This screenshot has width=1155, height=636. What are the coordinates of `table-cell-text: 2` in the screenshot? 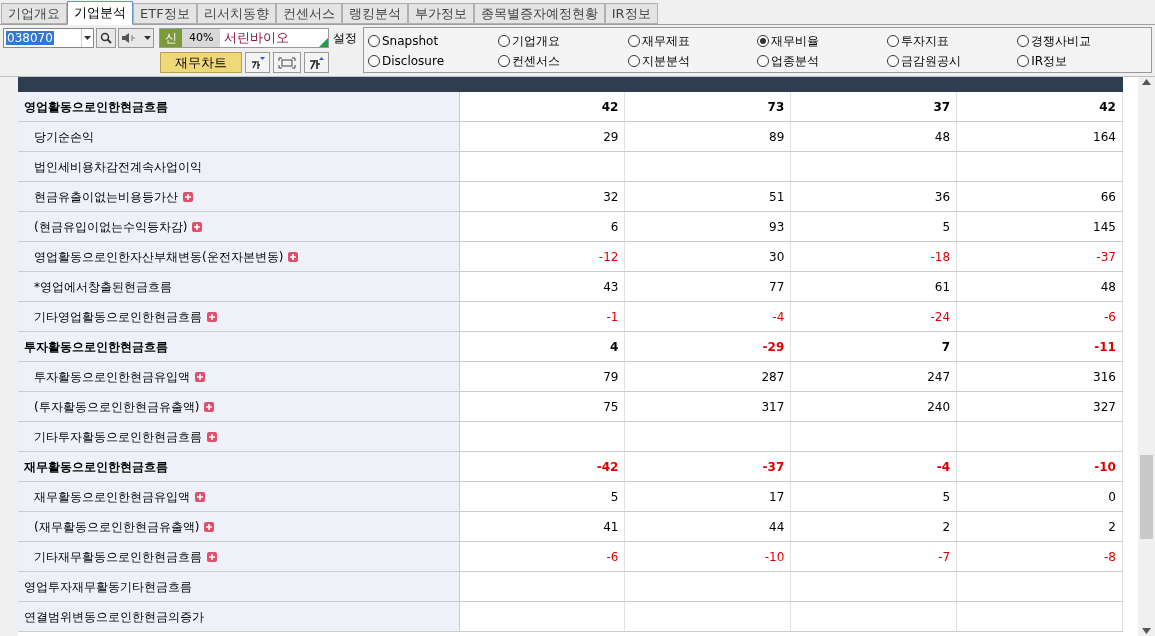 It's located at (946, 527).